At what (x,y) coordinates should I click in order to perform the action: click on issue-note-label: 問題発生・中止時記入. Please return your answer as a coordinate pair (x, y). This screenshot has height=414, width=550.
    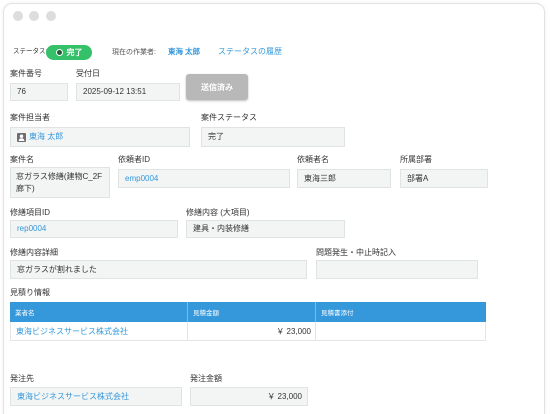
    Looking at the image, I should click on (356, 252).